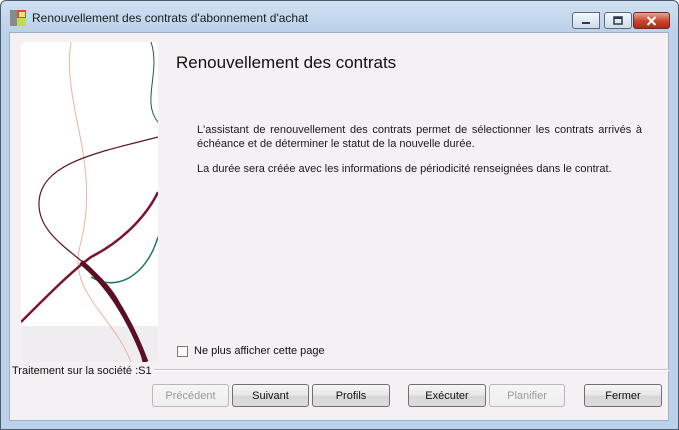 The image size is (679, 430). What do you see at coordinates (623, 395) in the screenshot?
I see `close-button: Fermer` at bounding box center [623, 395].